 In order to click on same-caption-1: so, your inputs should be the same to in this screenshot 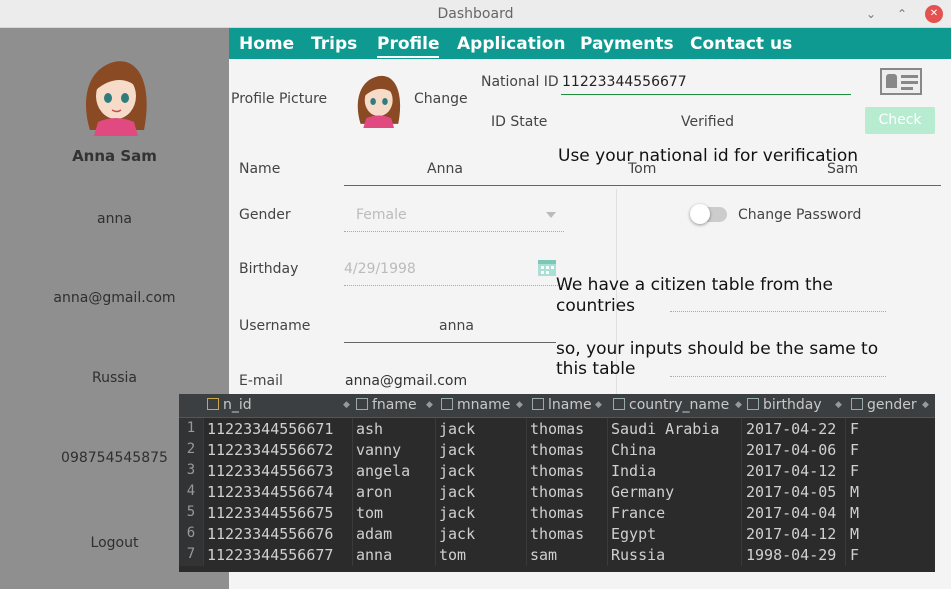, I will do `click(717, 349)`.